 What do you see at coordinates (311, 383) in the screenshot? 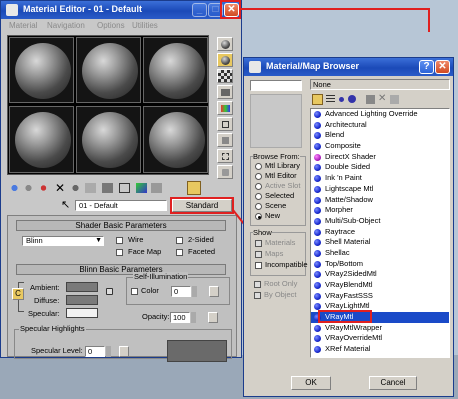
I see `ok-button: OK` at bounding box center [311, 383].